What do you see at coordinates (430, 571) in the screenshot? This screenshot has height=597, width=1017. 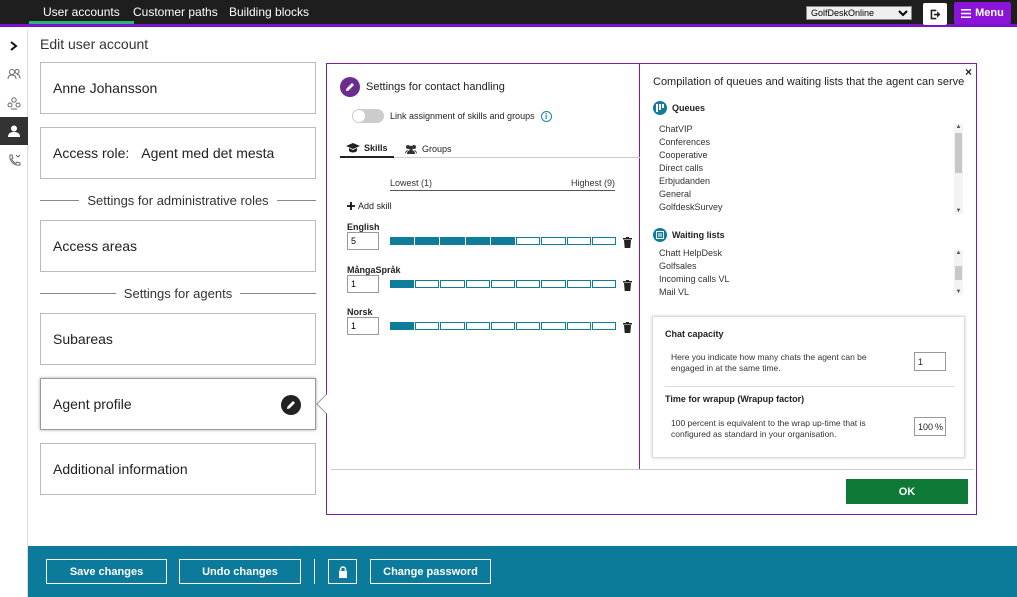 I see `change-password-button: Change password` at bounding box center [430, 571].